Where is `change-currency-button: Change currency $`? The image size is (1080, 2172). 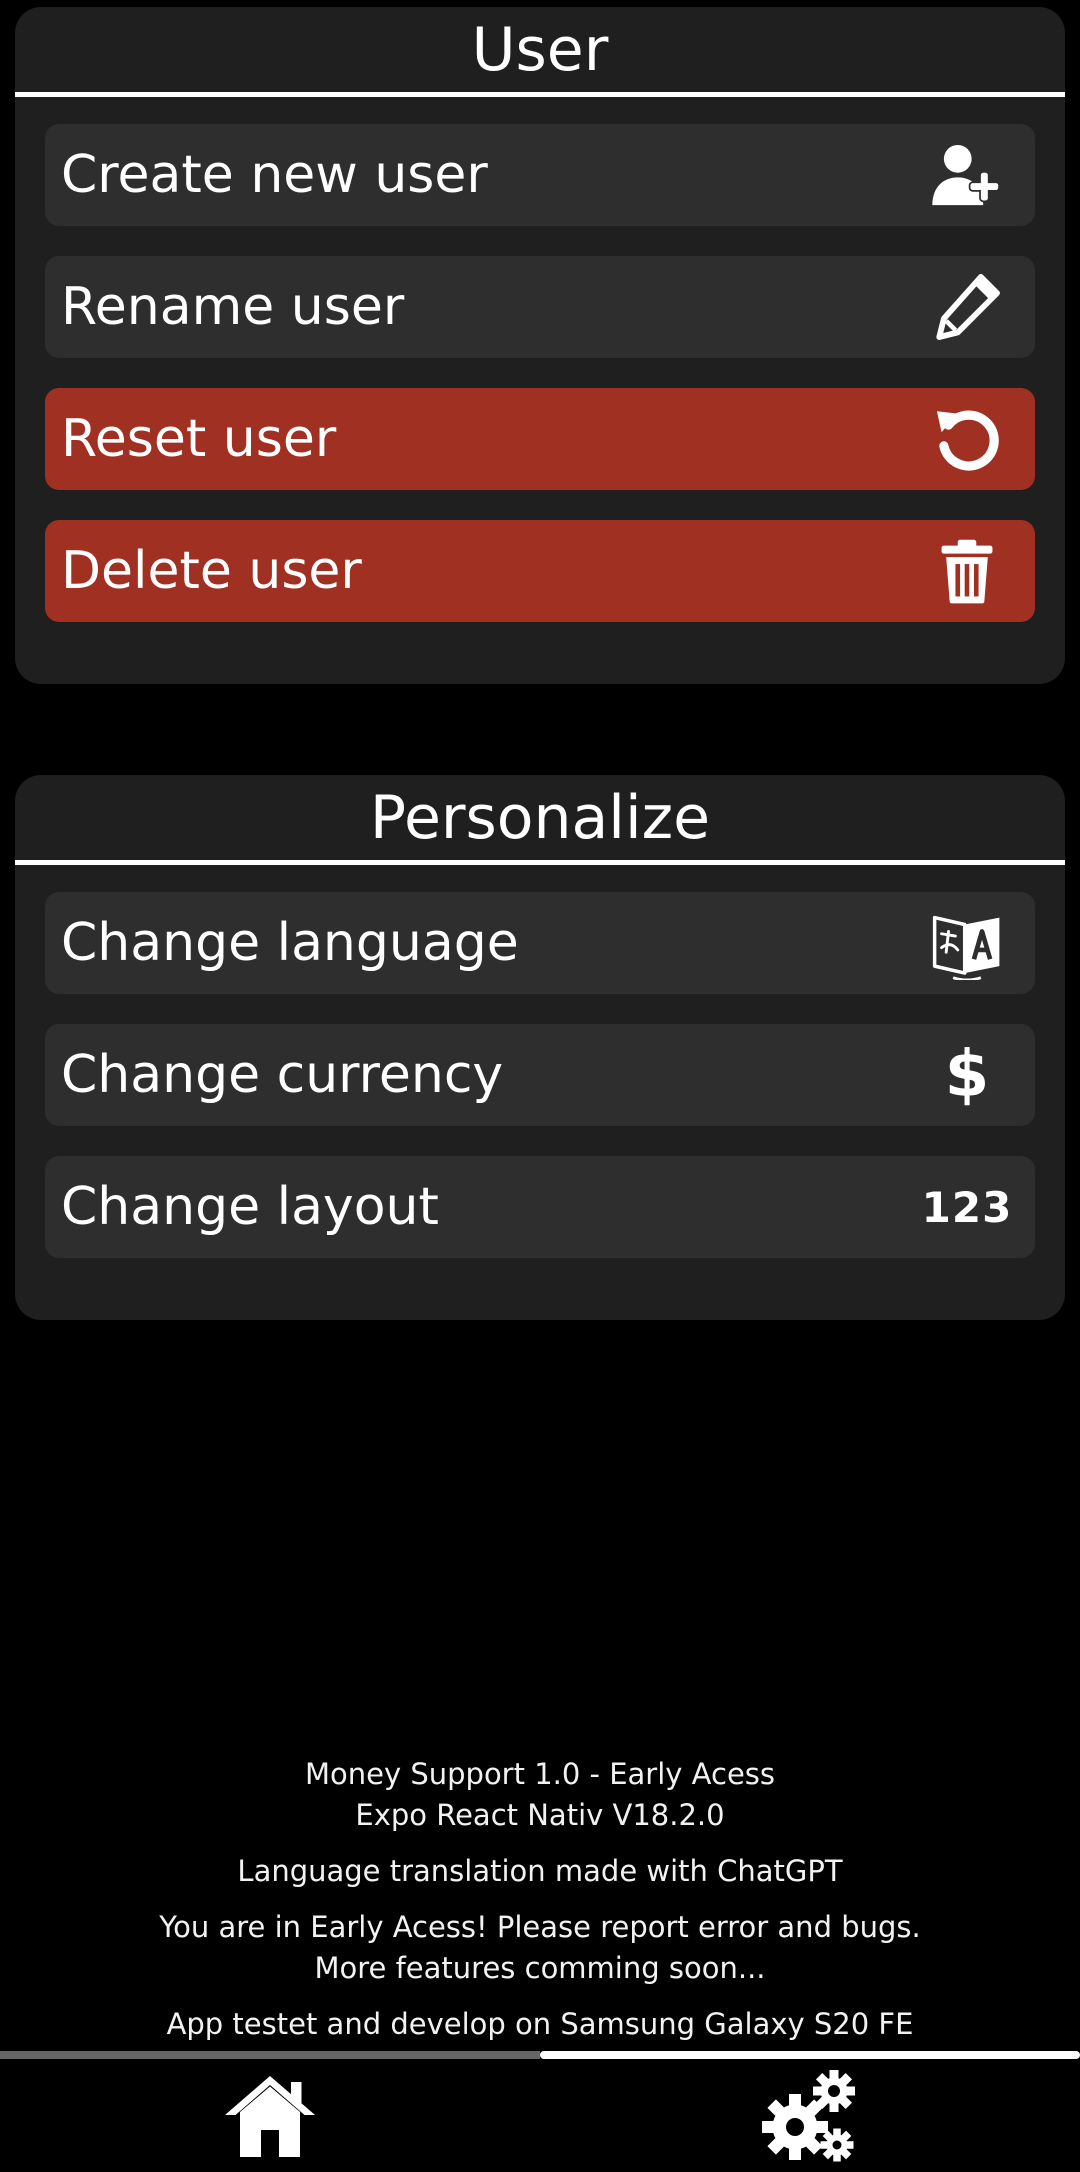
change-currency-button: Change currency $ is located at coordinates (540, 1075).